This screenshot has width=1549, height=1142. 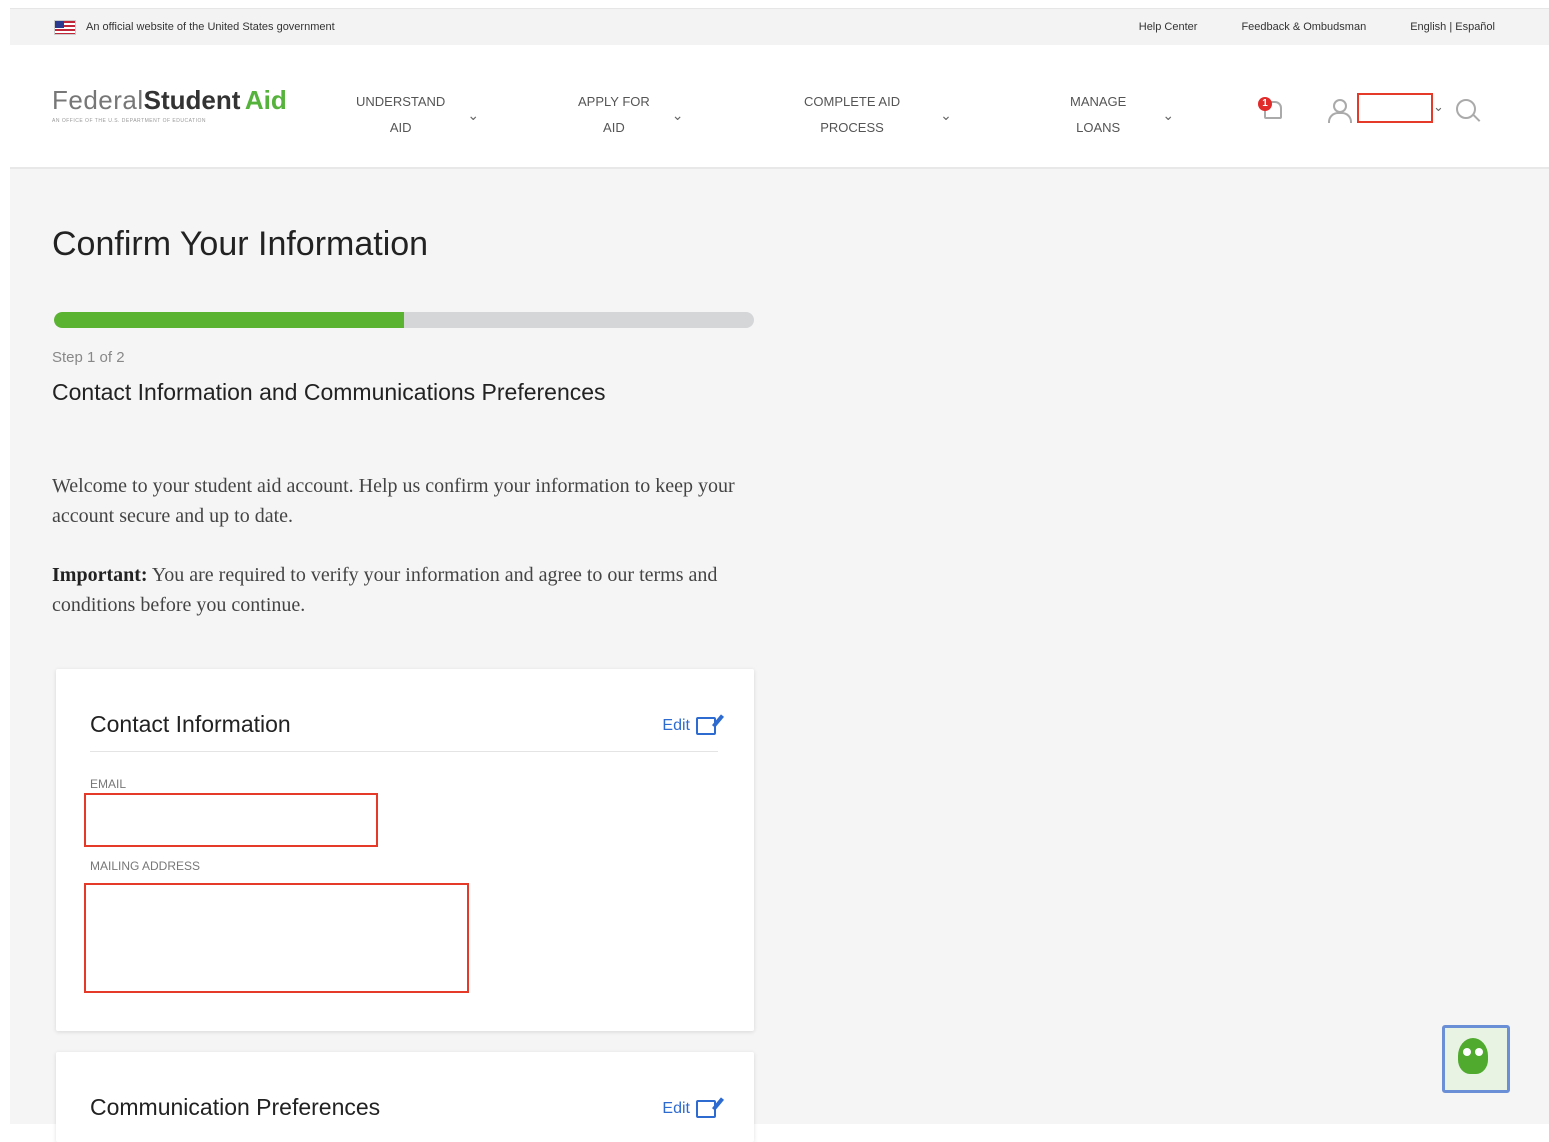 I want to click on step-indicator: Step 1 of 2, so click(x=88, y=357).